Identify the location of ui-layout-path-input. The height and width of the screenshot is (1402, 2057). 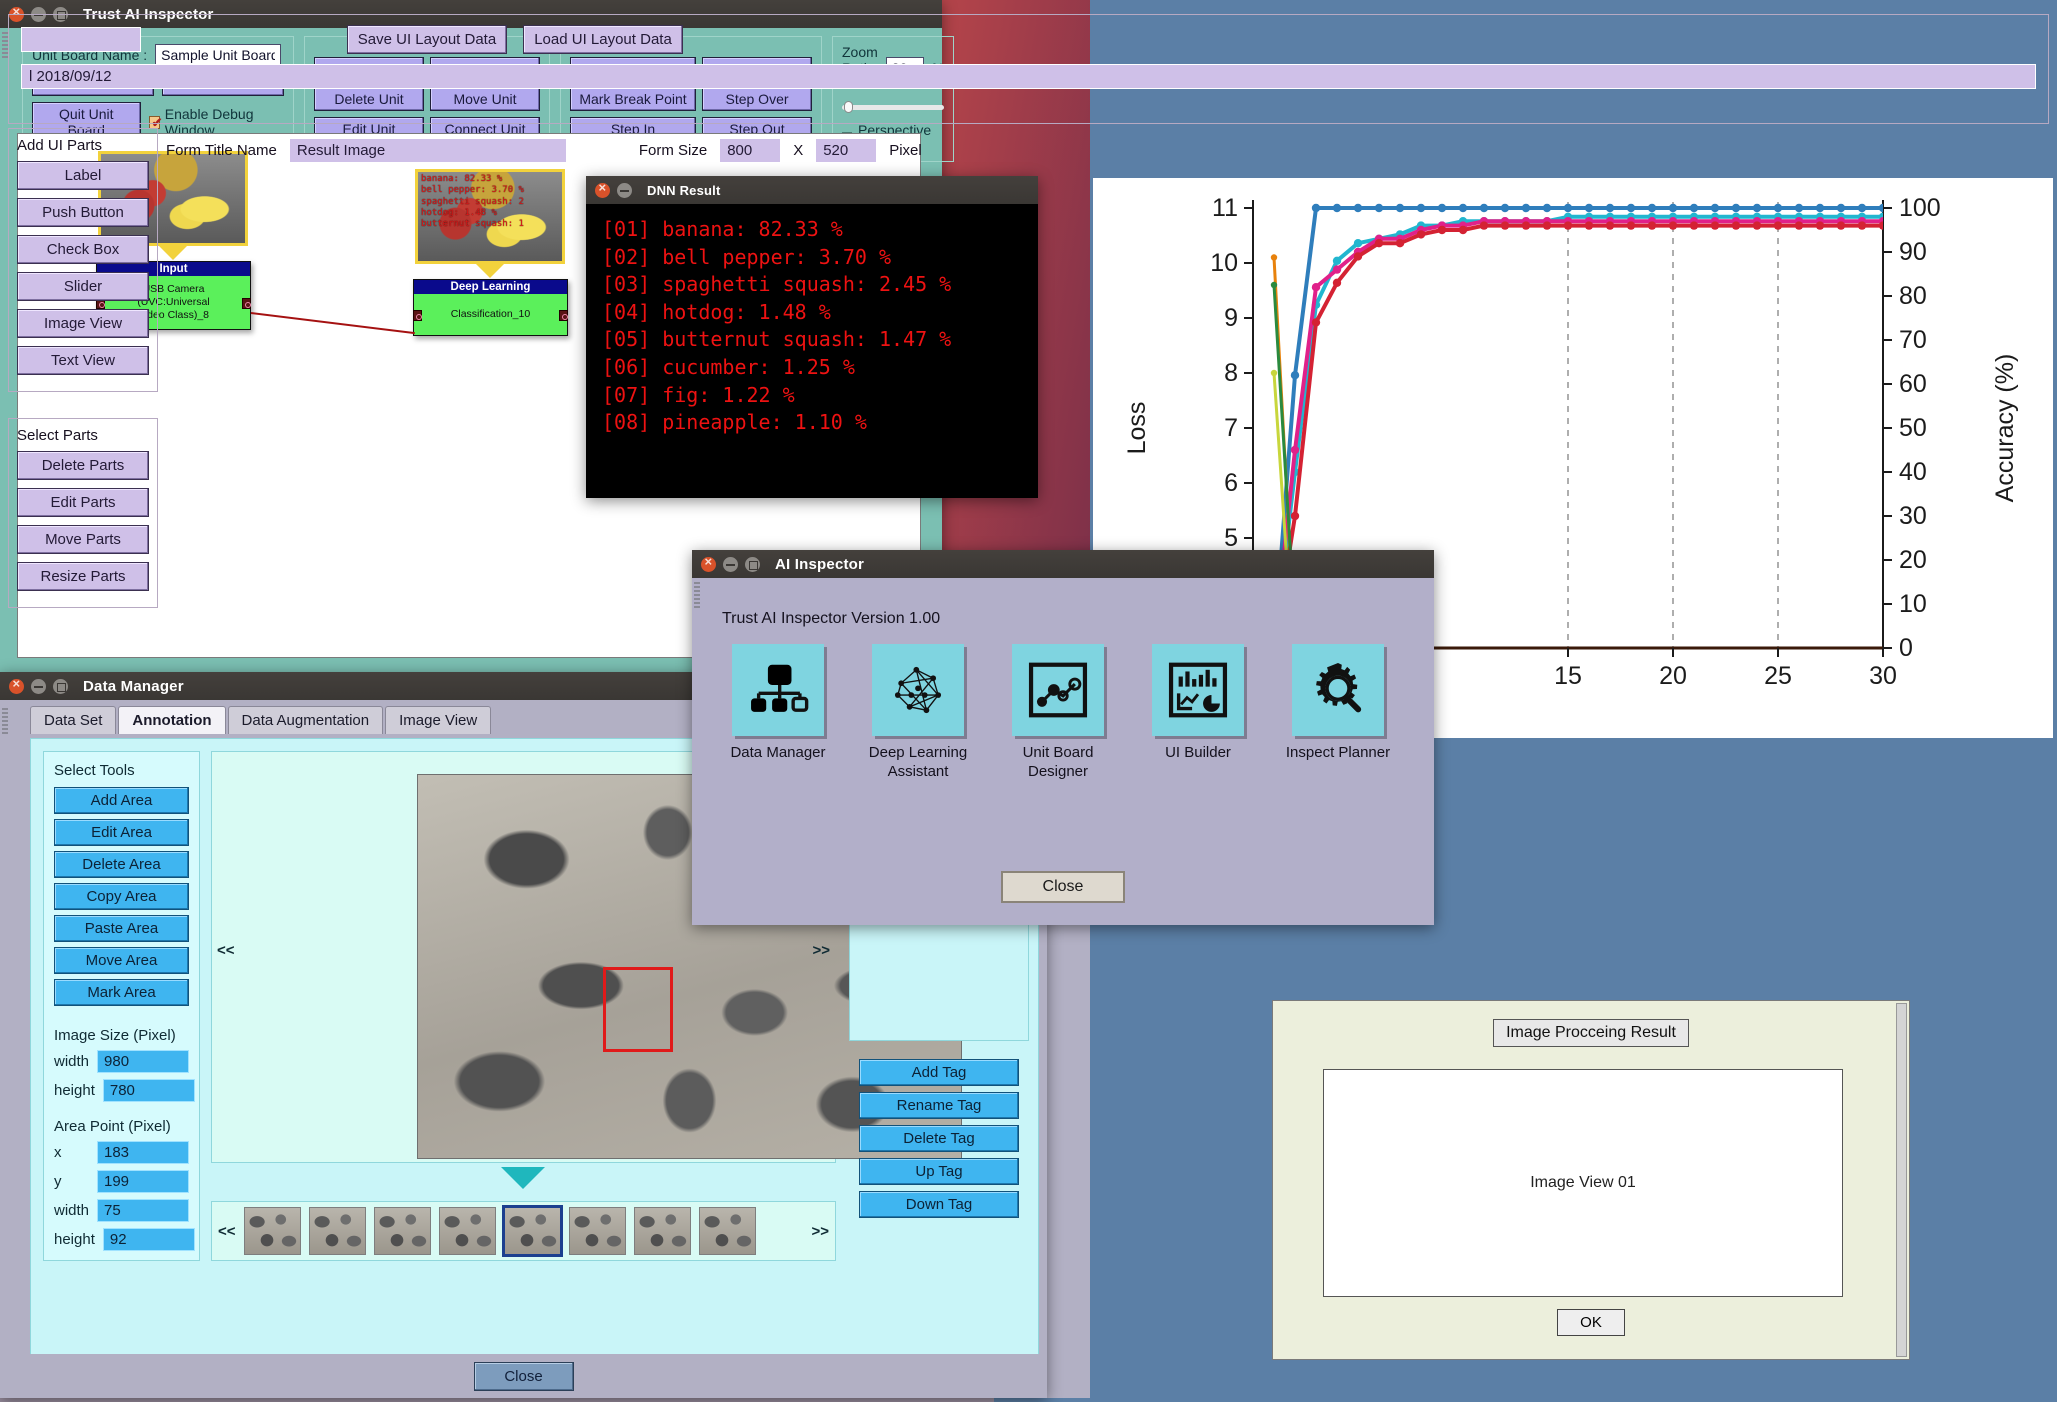
(1028, 76).